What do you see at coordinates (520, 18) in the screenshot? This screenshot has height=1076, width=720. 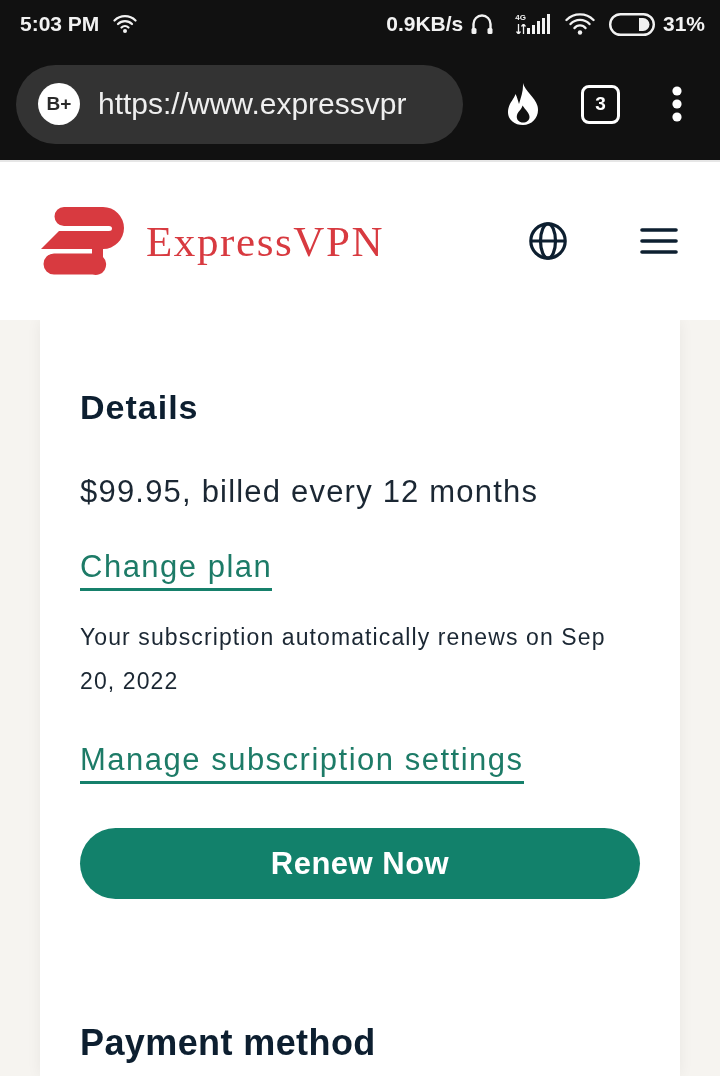 I see `network-type-label: 4G` at bounding box center [520, 18].